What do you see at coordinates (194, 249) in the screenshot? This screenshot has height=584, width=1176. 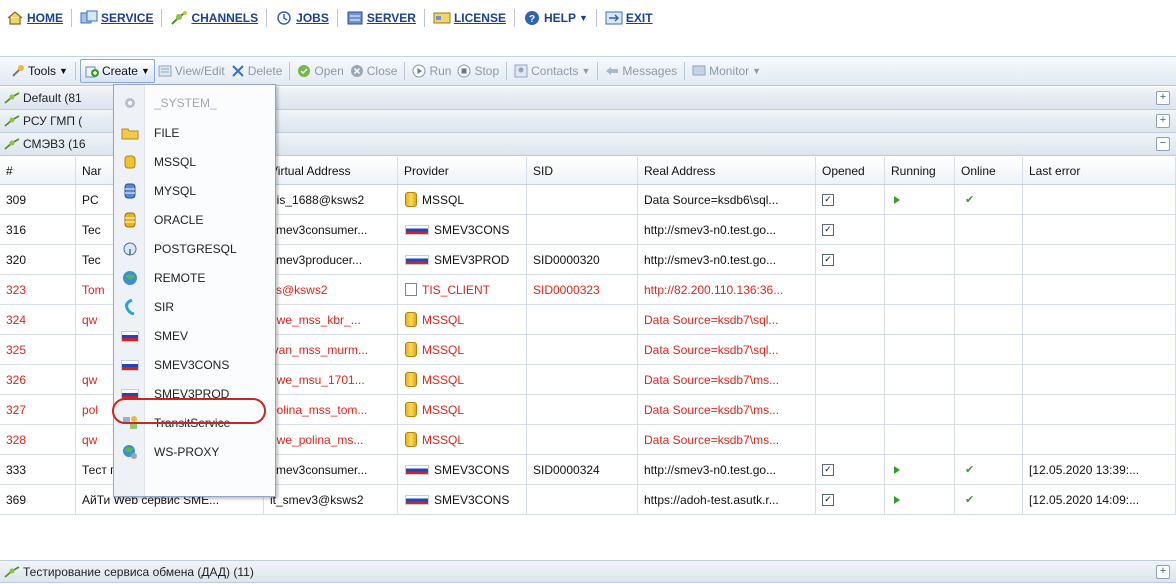 I see `menu-item-postgresql: POSTGRESQL` at bounding box center [194, 249].